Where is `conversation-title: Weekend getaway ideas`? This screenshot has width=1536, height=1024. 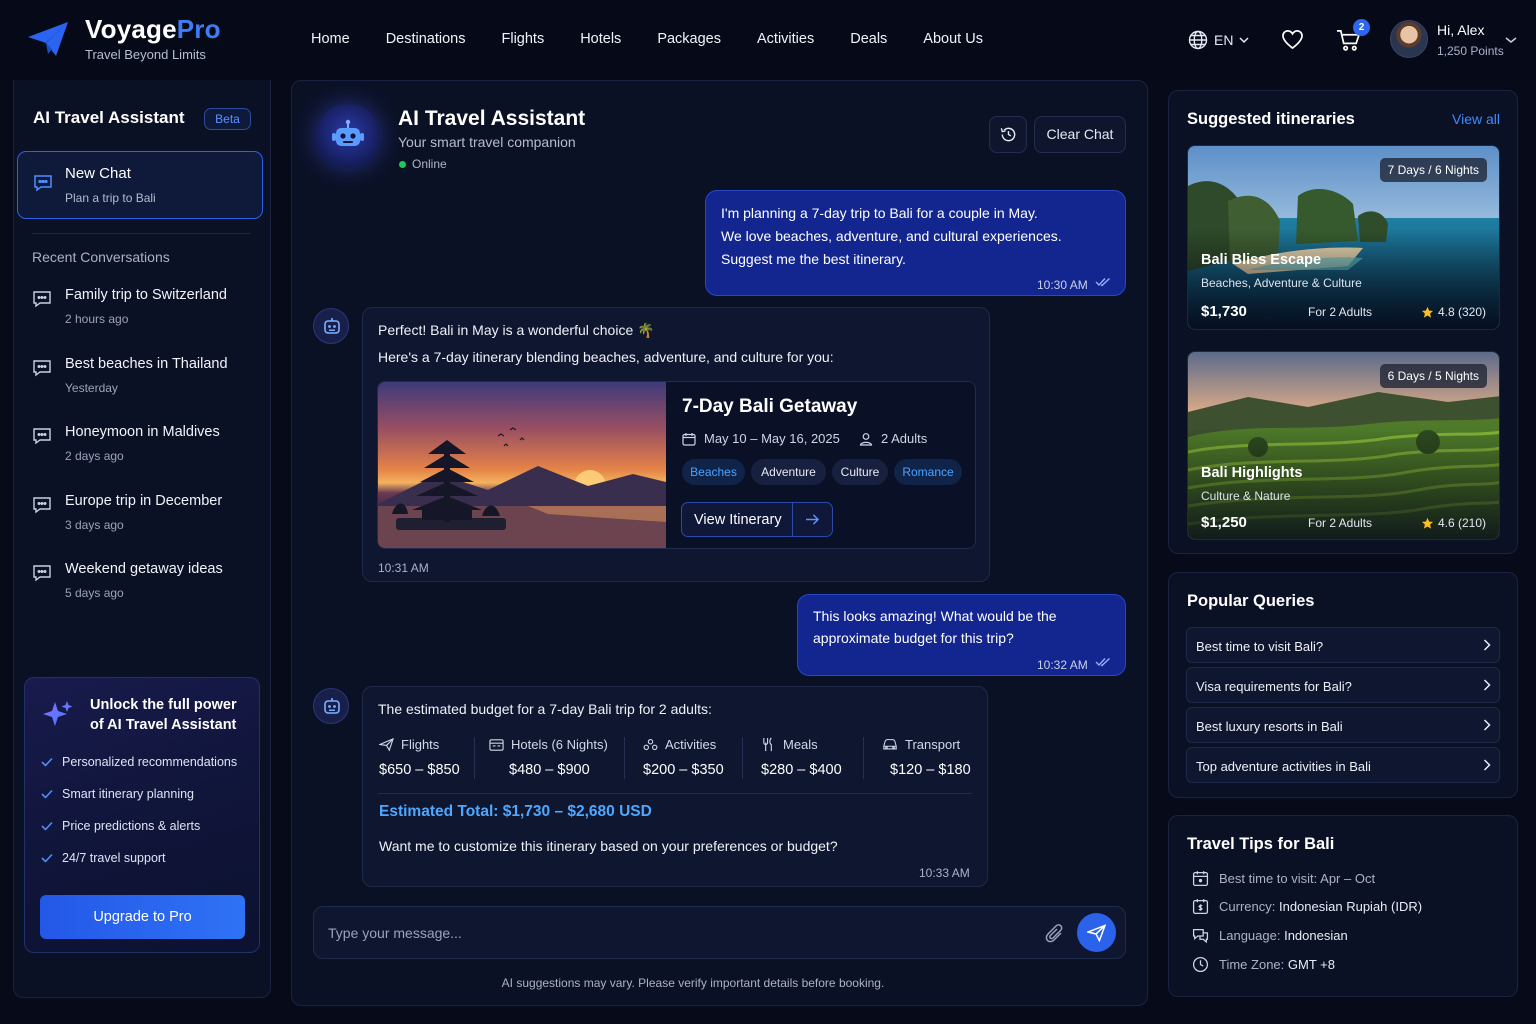 conversation-title: Weekend getaway ideas is located at coordinates (144, 569).